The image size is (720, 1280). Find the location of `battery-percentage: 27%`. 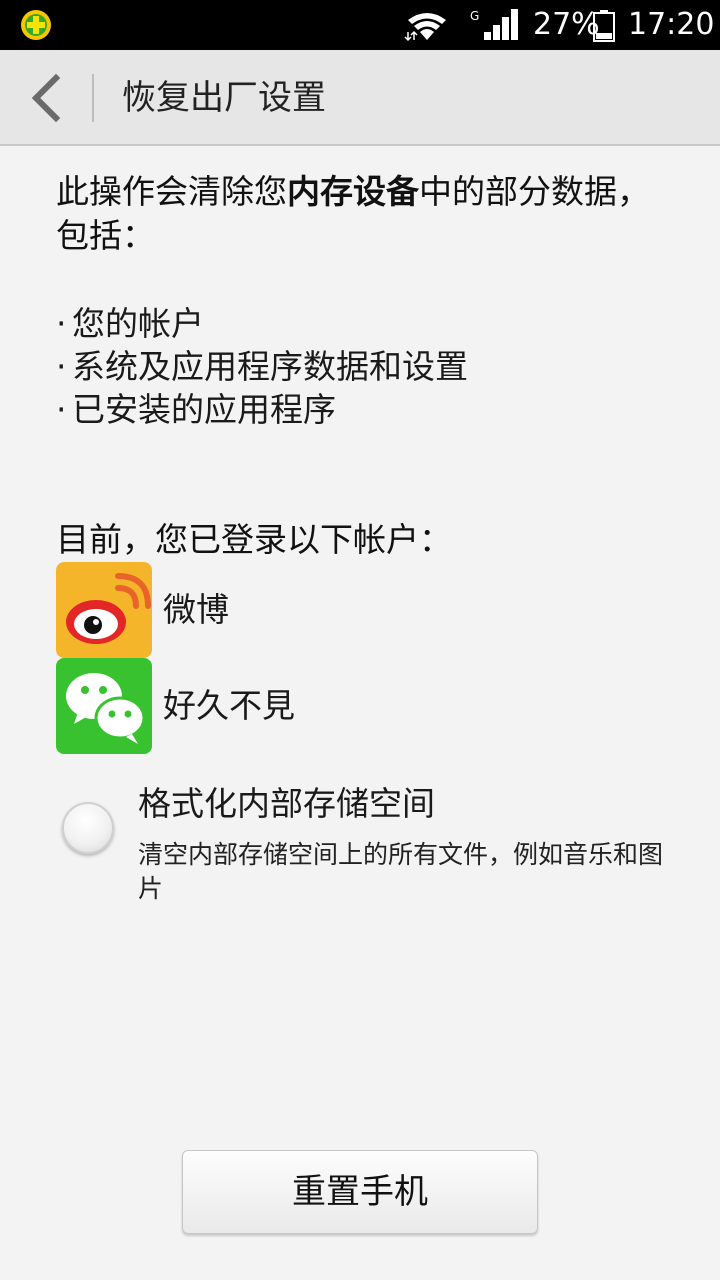

battery-percentage: 27% is located at coordinates (566, 24).